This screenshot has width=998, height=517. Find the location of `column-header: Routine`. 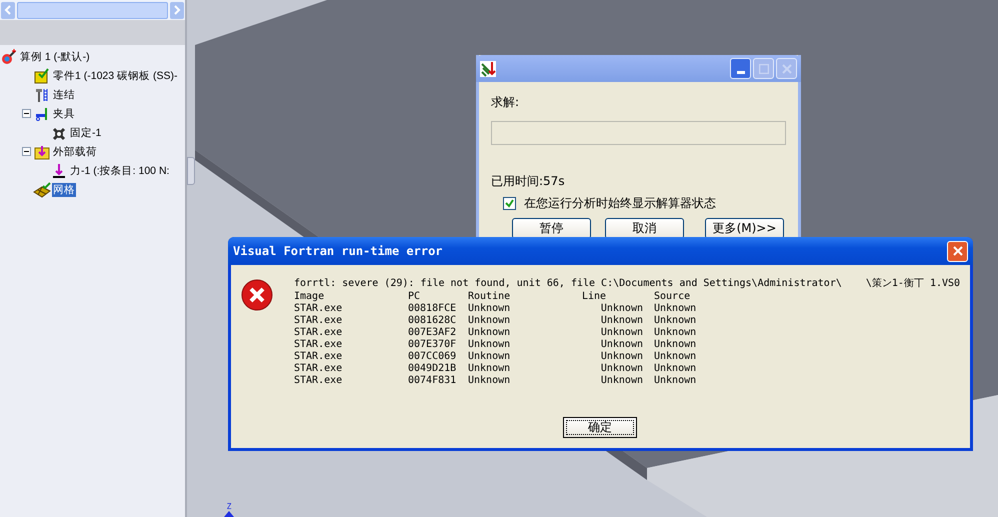

column-header: Routine is located at coordinates (490, 297).